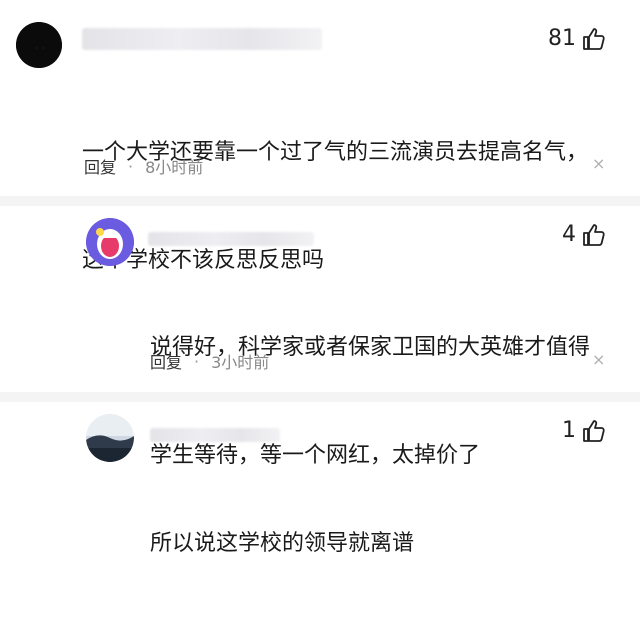  I want to click on comment-meta: 回复 · 3小时前, so click(209, 361).